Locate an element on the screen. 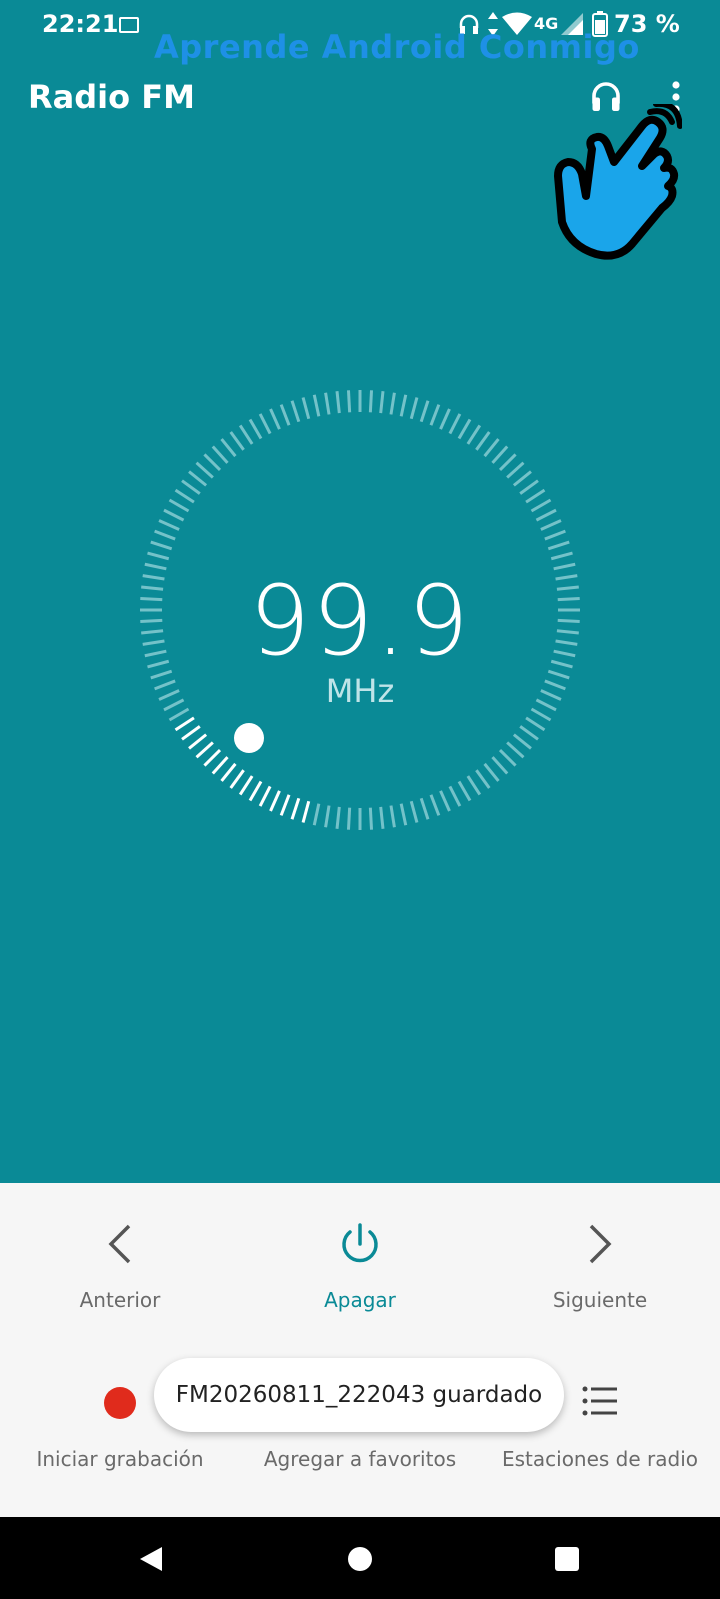 The height and width of the screenshot is (1599, 720). stations-label: Estaciones de radio is located at coordinates (600, 1459).